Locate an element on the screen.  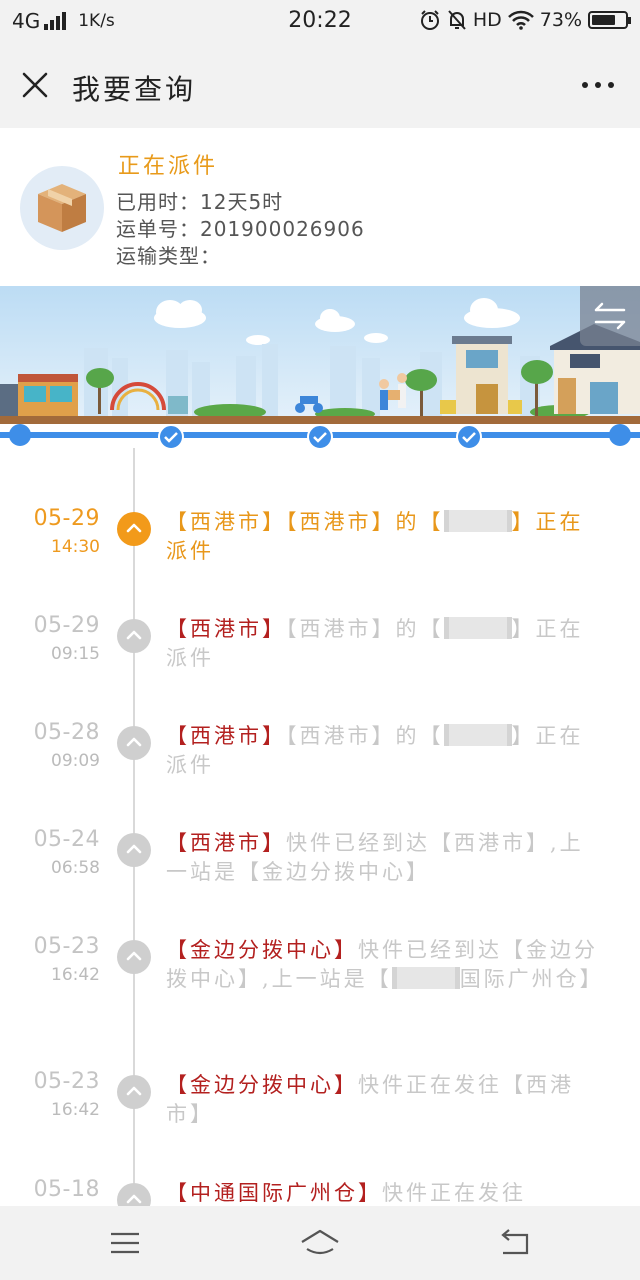
event-location: 【中通国际广州仓】 is located at coordinates (274, 1193).